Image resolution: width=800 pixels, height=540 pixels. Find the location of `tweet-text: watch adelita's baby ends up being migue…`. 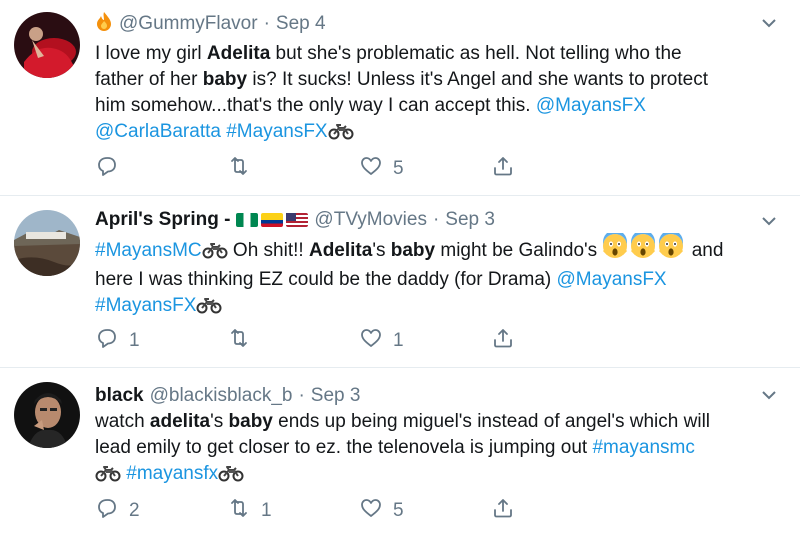

tweet-text: watch adelita's baby ends up being migue… is located at coordinates (436, 449).